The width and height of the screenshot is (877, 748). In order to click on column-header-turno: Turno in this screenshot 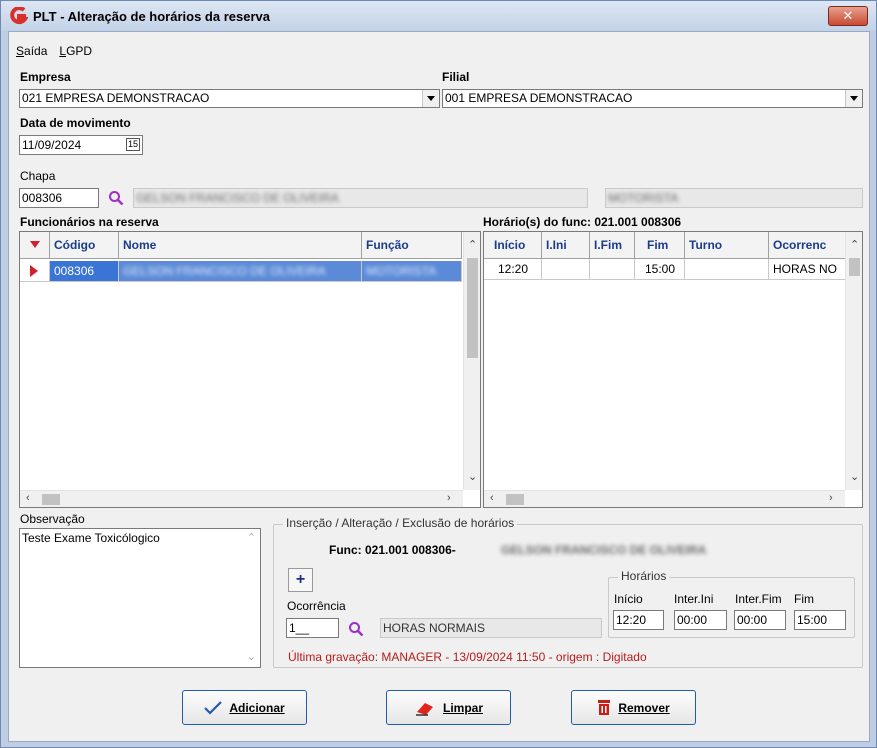, I will do `click(727, 245)`.